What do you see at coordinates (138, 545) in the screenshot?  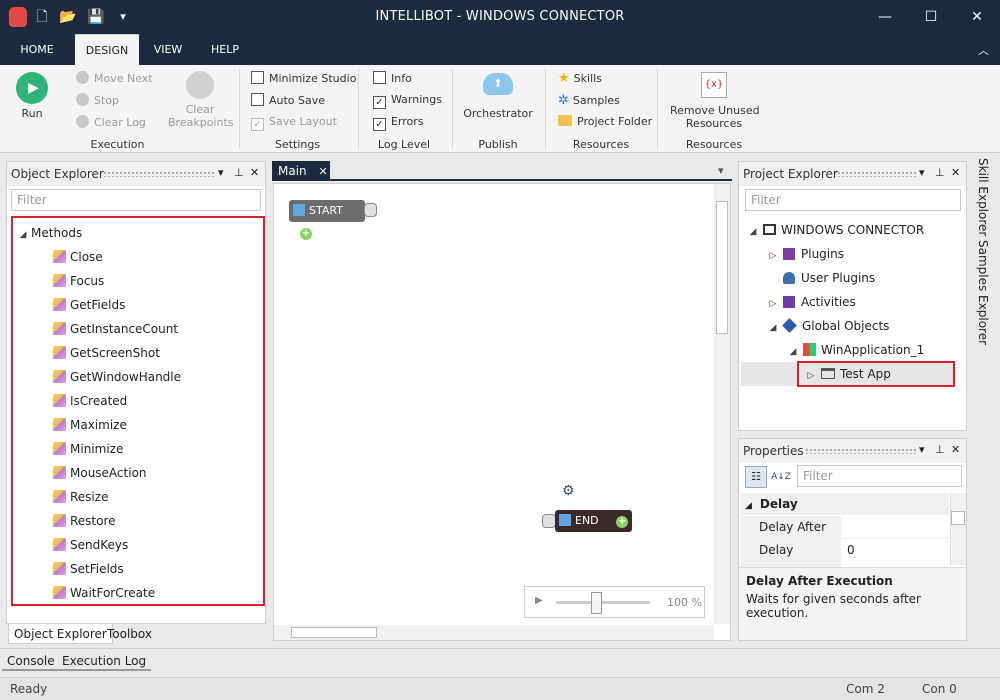 I see `method-item: SendKeys` at bounding box center [138, 545].